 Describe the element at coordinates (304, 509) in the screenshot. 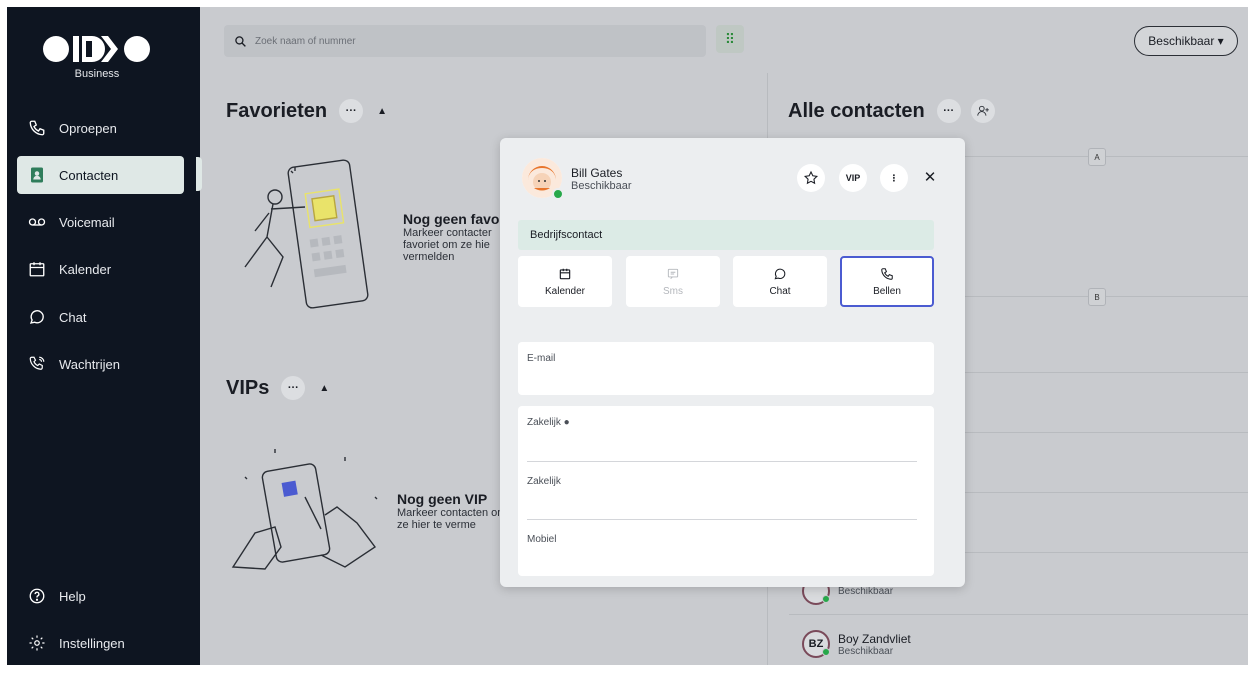

I see `vips-illustration` at that location.